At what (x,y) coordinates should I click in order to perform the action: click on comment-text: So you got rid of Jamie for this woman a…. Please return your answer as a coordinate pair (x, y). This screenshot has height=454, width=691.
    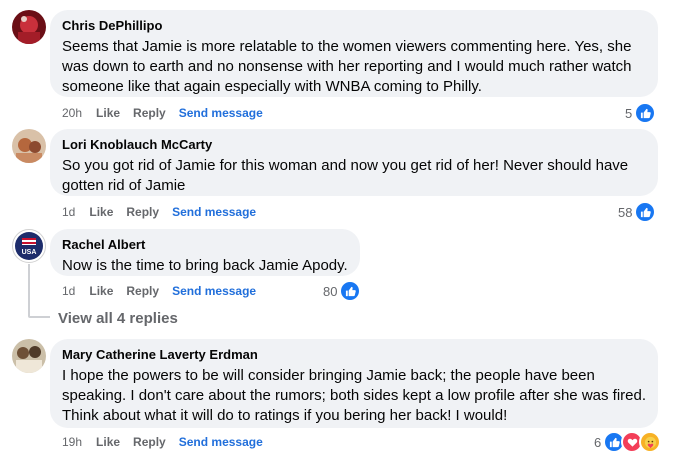
    Looking at the image, I should click on (345, 175).